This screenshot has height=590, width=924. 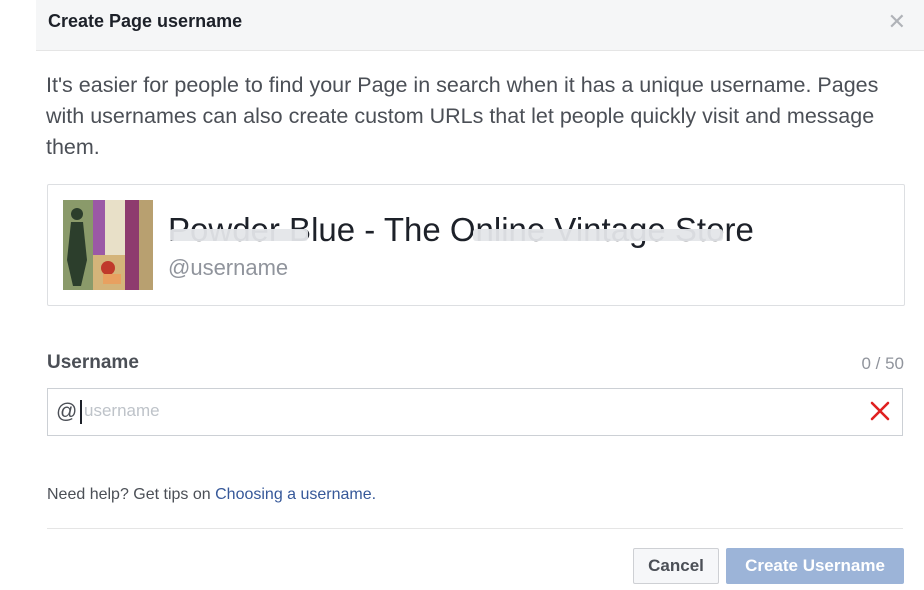 What do you see at coordinates (295, 494) in the screenshot?
I see `choosing-username-link: Choosing a username.` at bounding box center [295, 494].